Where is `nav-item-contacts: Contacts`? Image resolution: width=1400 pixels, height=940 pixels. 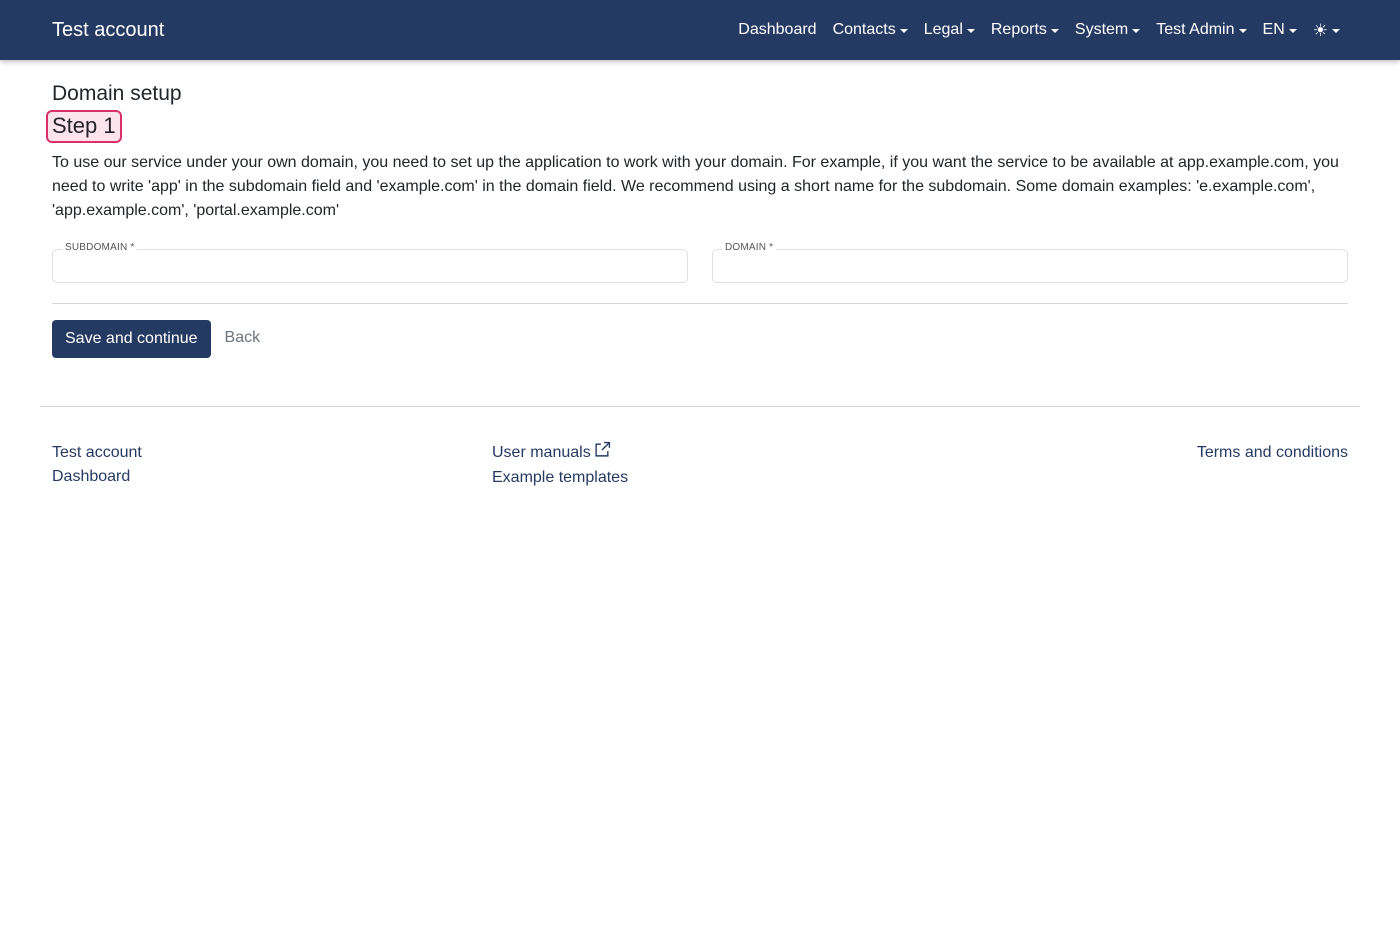
nav-item-contacts: Contacts is located at coordinates (870, 30).